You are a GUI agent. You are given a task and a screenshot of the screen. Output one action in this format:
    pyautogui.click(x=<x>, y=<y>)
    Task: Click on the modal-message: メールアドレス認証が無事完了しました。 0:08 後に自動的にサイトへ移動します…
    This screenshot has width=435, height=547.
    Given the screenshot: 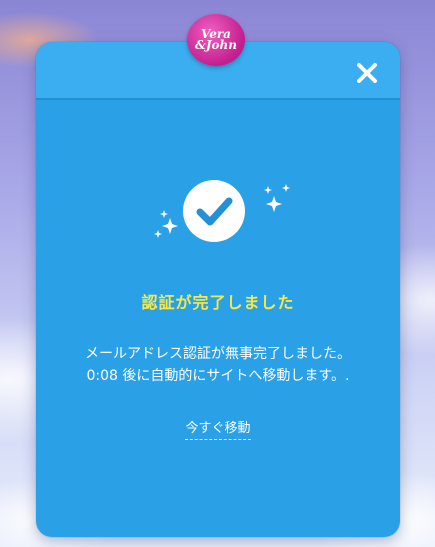 What is the action you would take?
    pyautogui.click(x=218, y=365)
    